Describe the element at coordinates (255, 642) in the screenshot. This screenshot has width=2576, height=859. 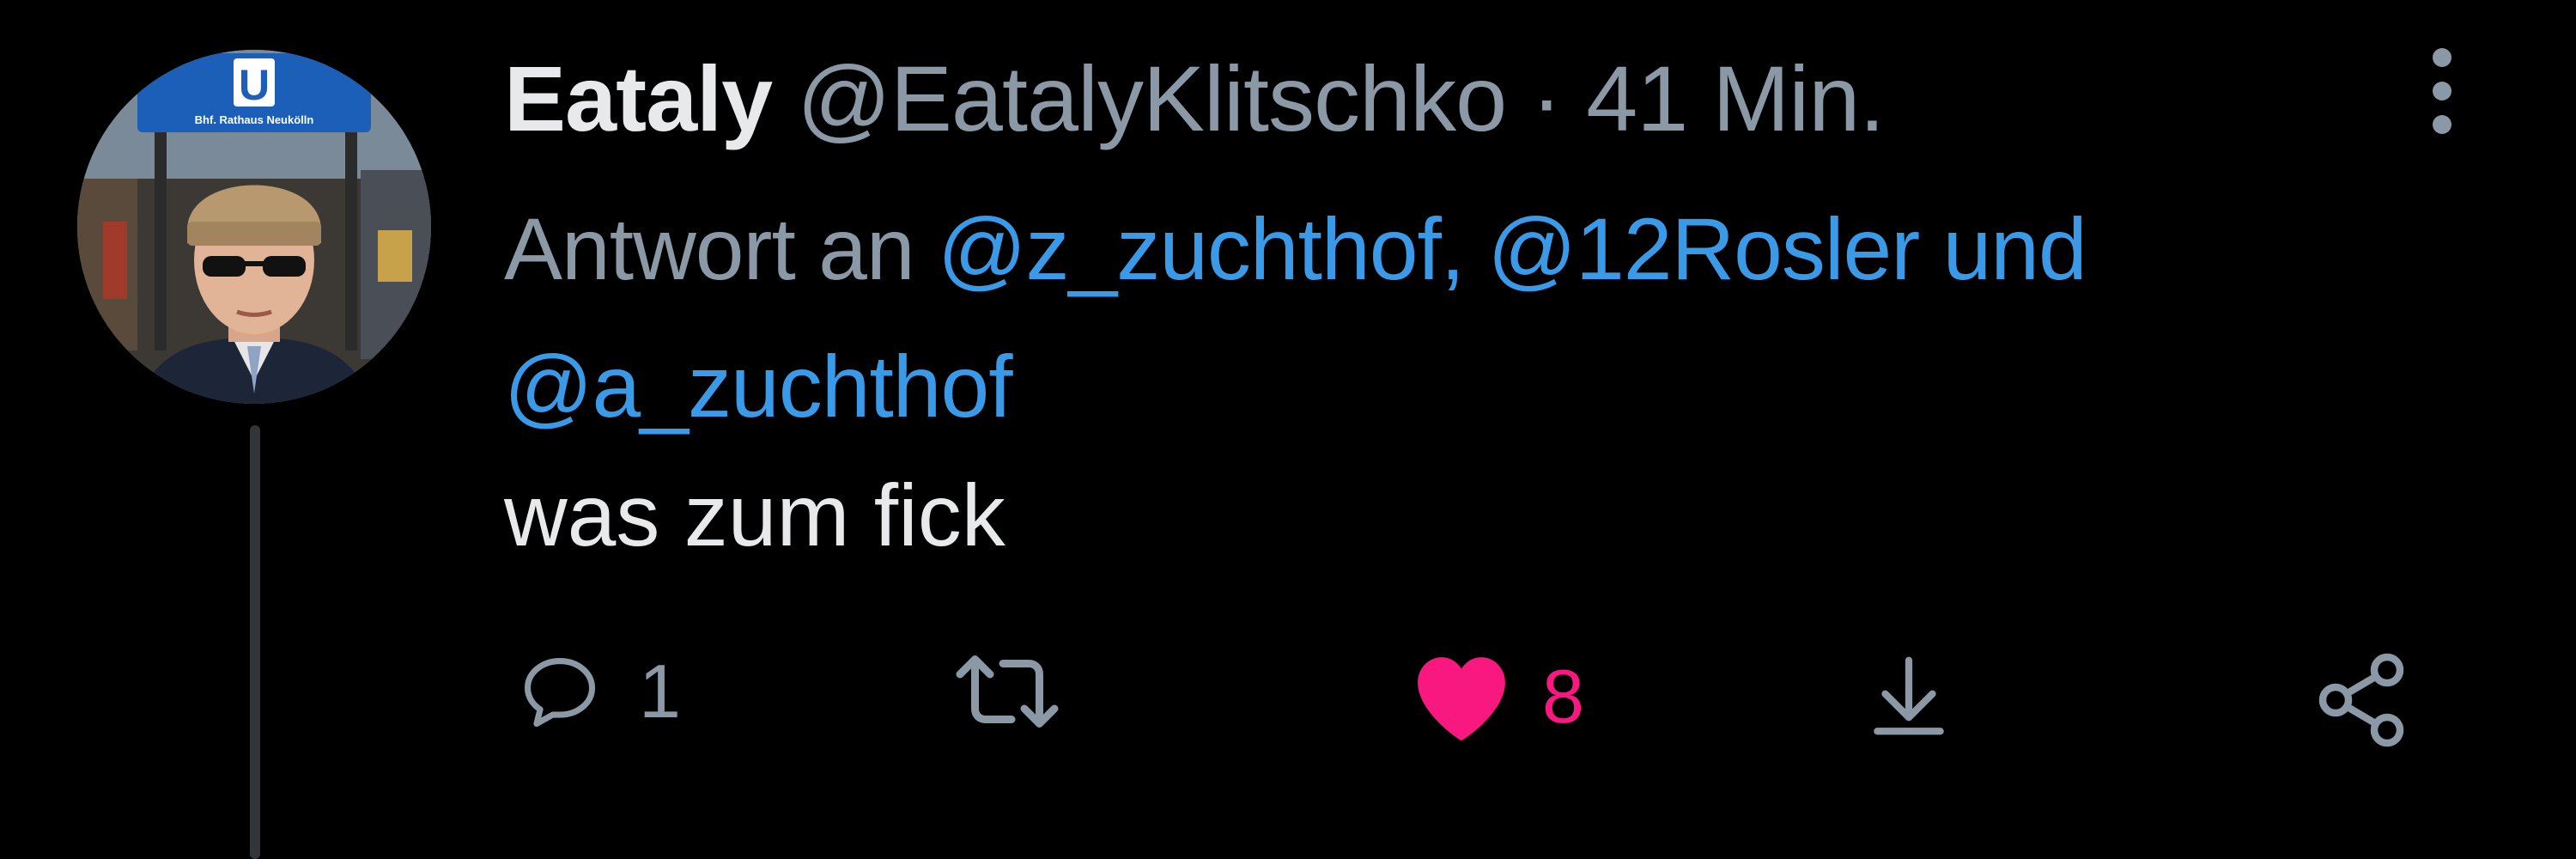
I see `thread-line` at that location.